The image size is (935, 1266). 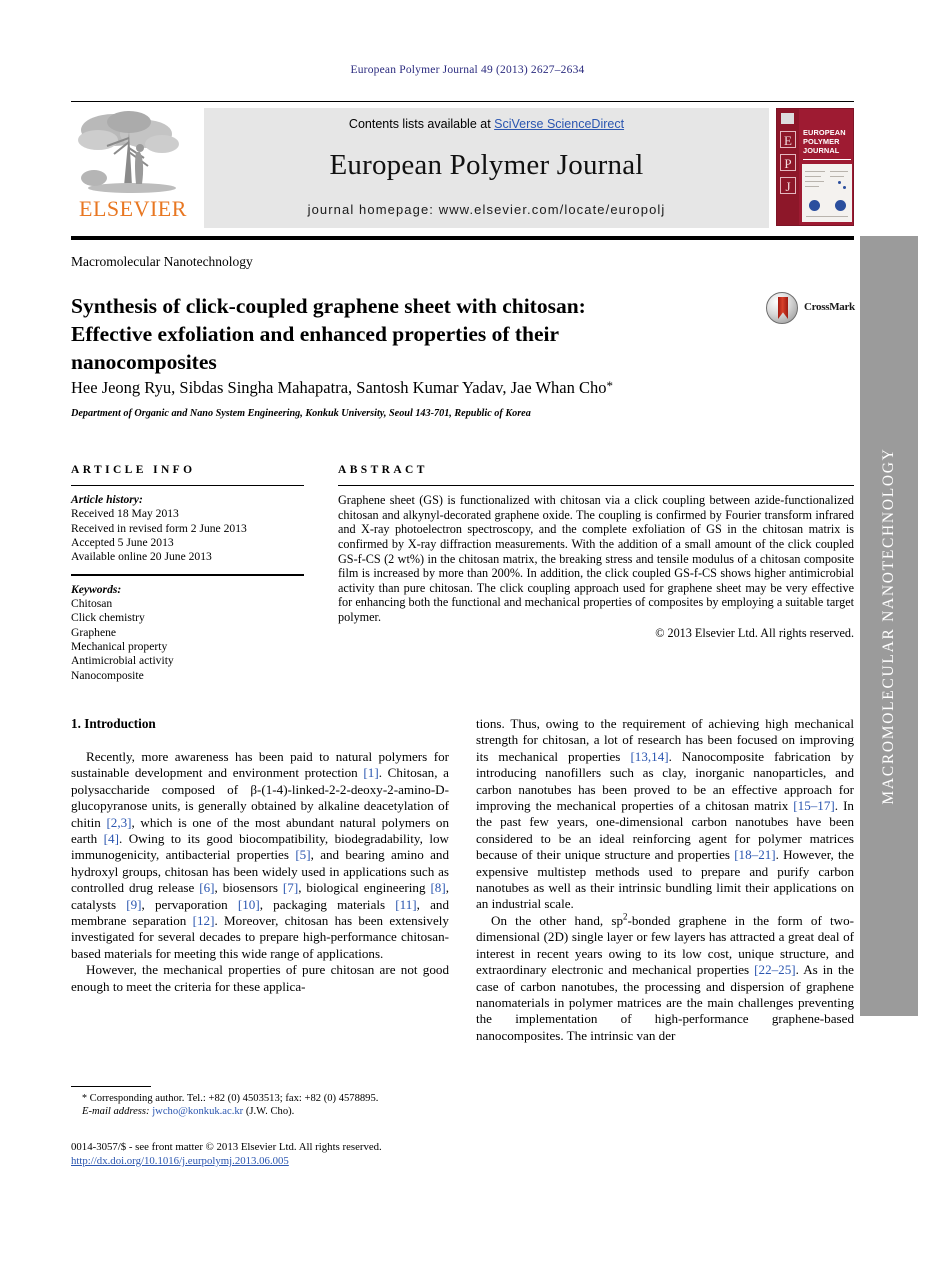 I want to click on abstract-heading: ABSTRACT, so click(x=383, y=470).